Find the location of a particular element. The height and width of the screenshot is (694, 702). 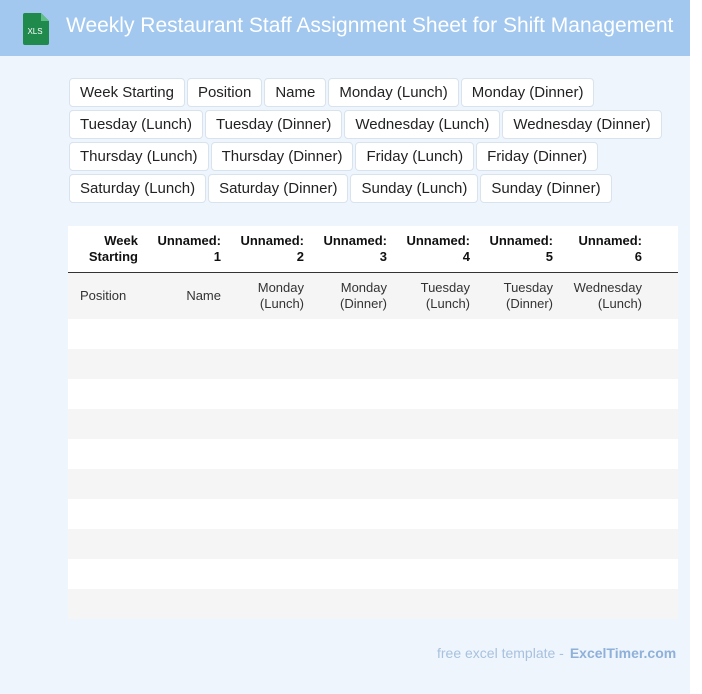

table-row: 0 is located at coordinates (373, 604).